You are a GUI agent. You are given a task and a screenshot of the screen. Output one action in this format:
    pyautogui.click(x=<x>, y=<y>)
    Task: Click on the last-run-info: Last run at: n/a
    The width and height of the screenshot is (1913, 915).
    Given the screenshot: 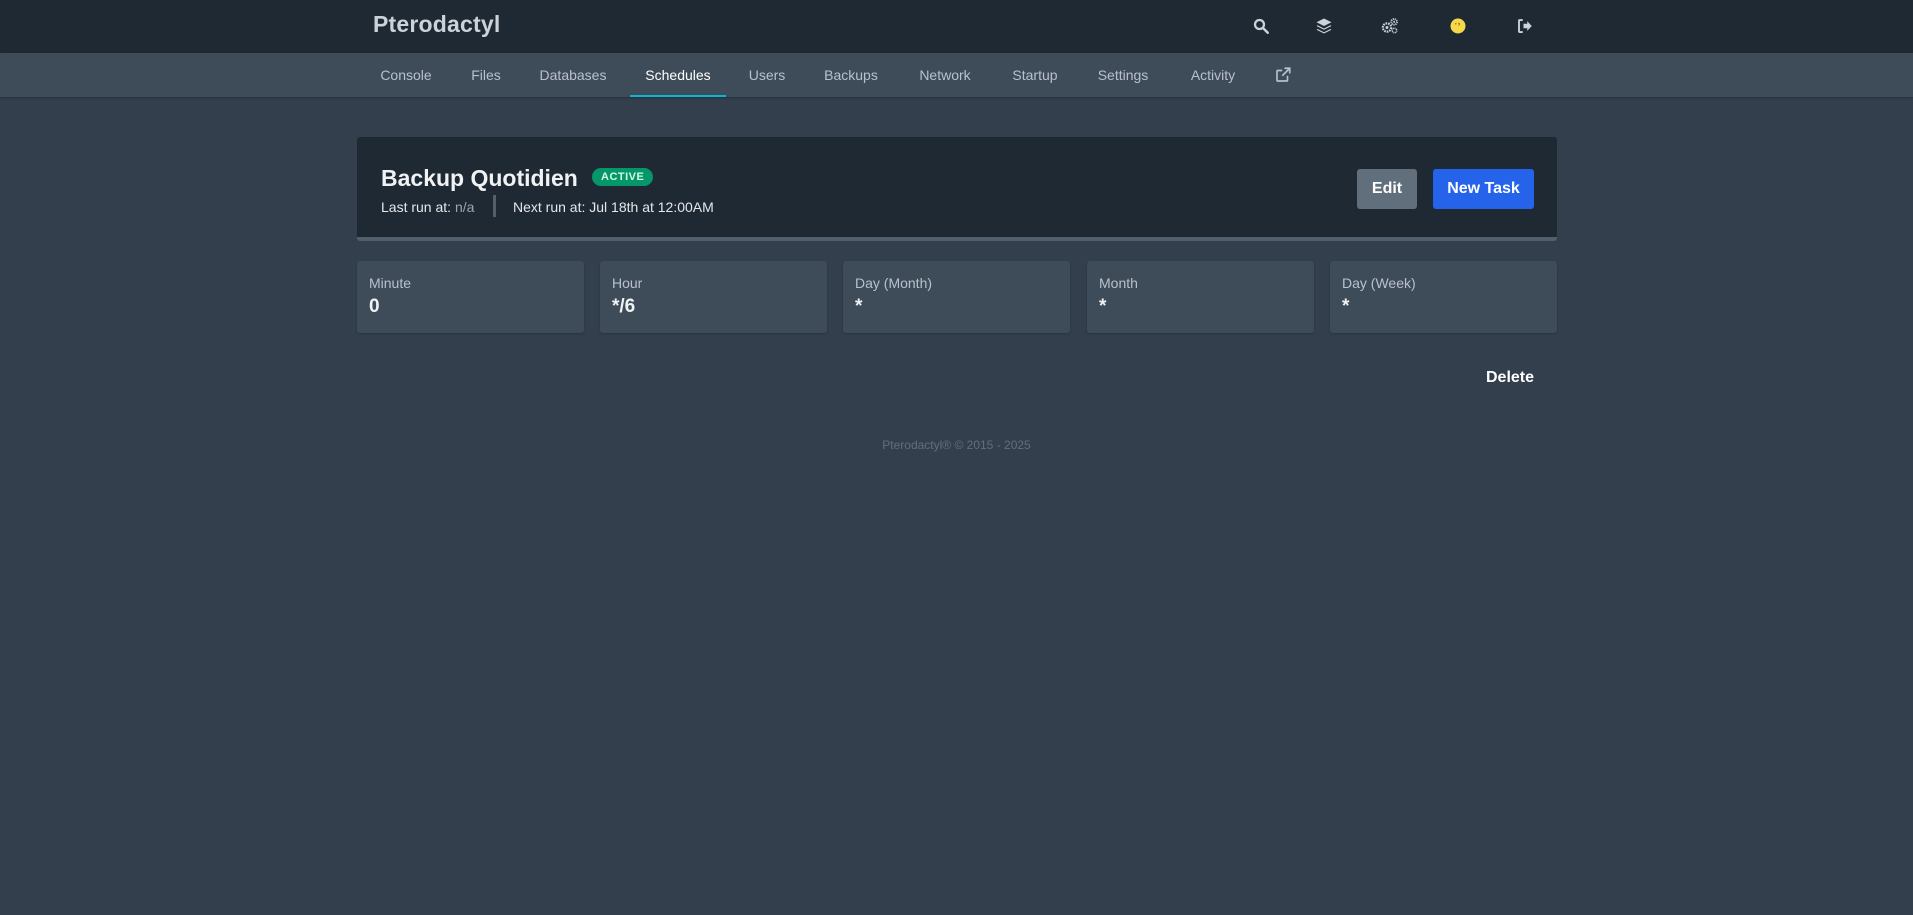 What is the action you would take?
    pyautogui.click(x=427, y=207)
    